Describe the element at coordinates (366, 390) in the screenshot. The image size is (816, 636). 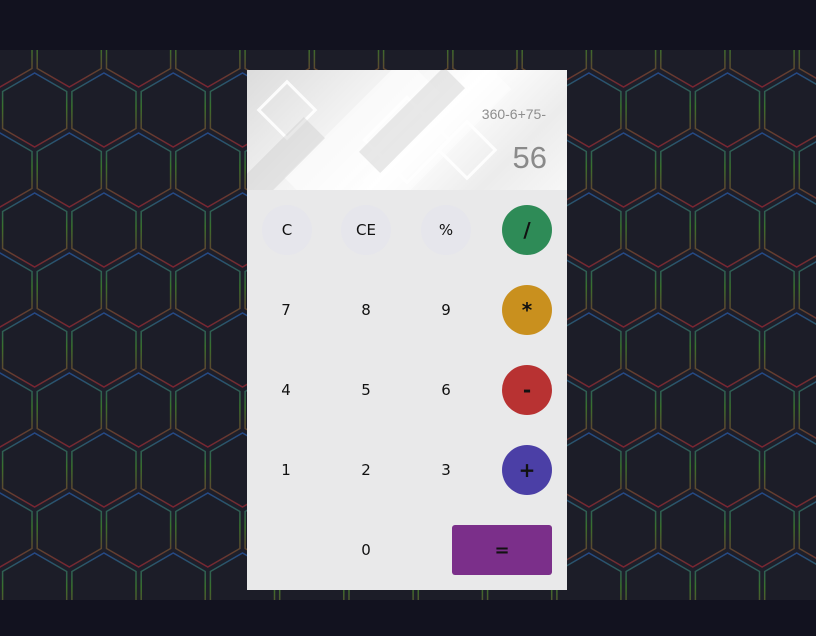
I see `digit-5-button: 5` at that location.